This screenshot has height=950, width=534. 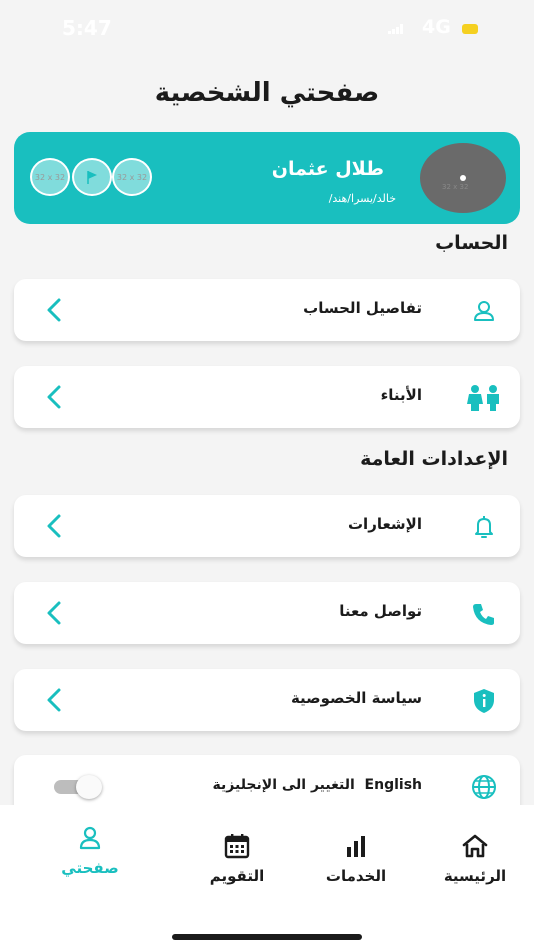 I want to click on status-bar: 5:47 4G, so click(x=267, y=30).